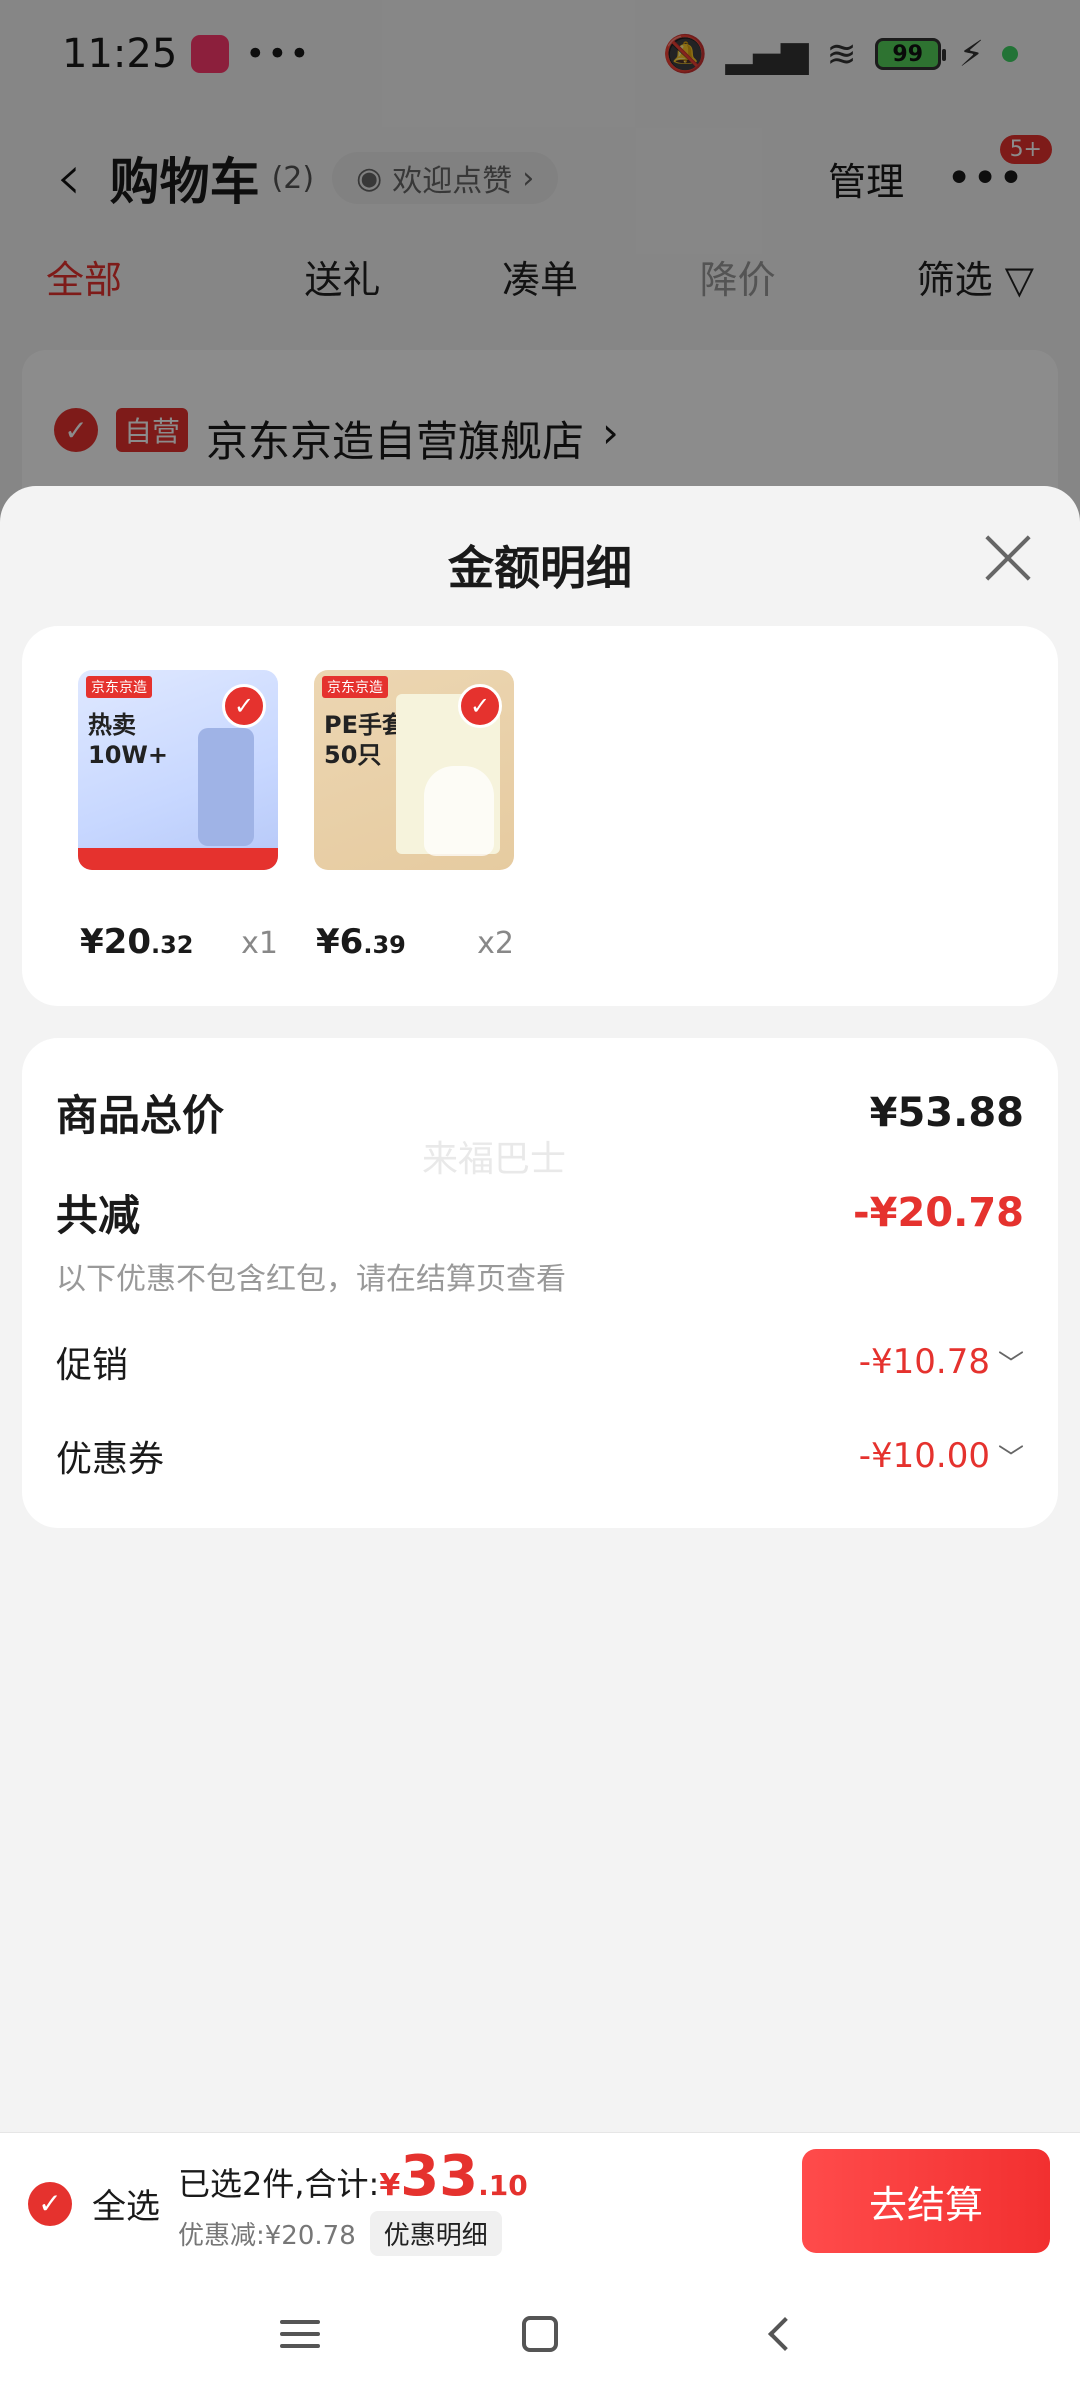  Describe the element at coordinates (267, 2236) in the screenshot. I see `discount-text: 优惠减:¥20.78` at that location.